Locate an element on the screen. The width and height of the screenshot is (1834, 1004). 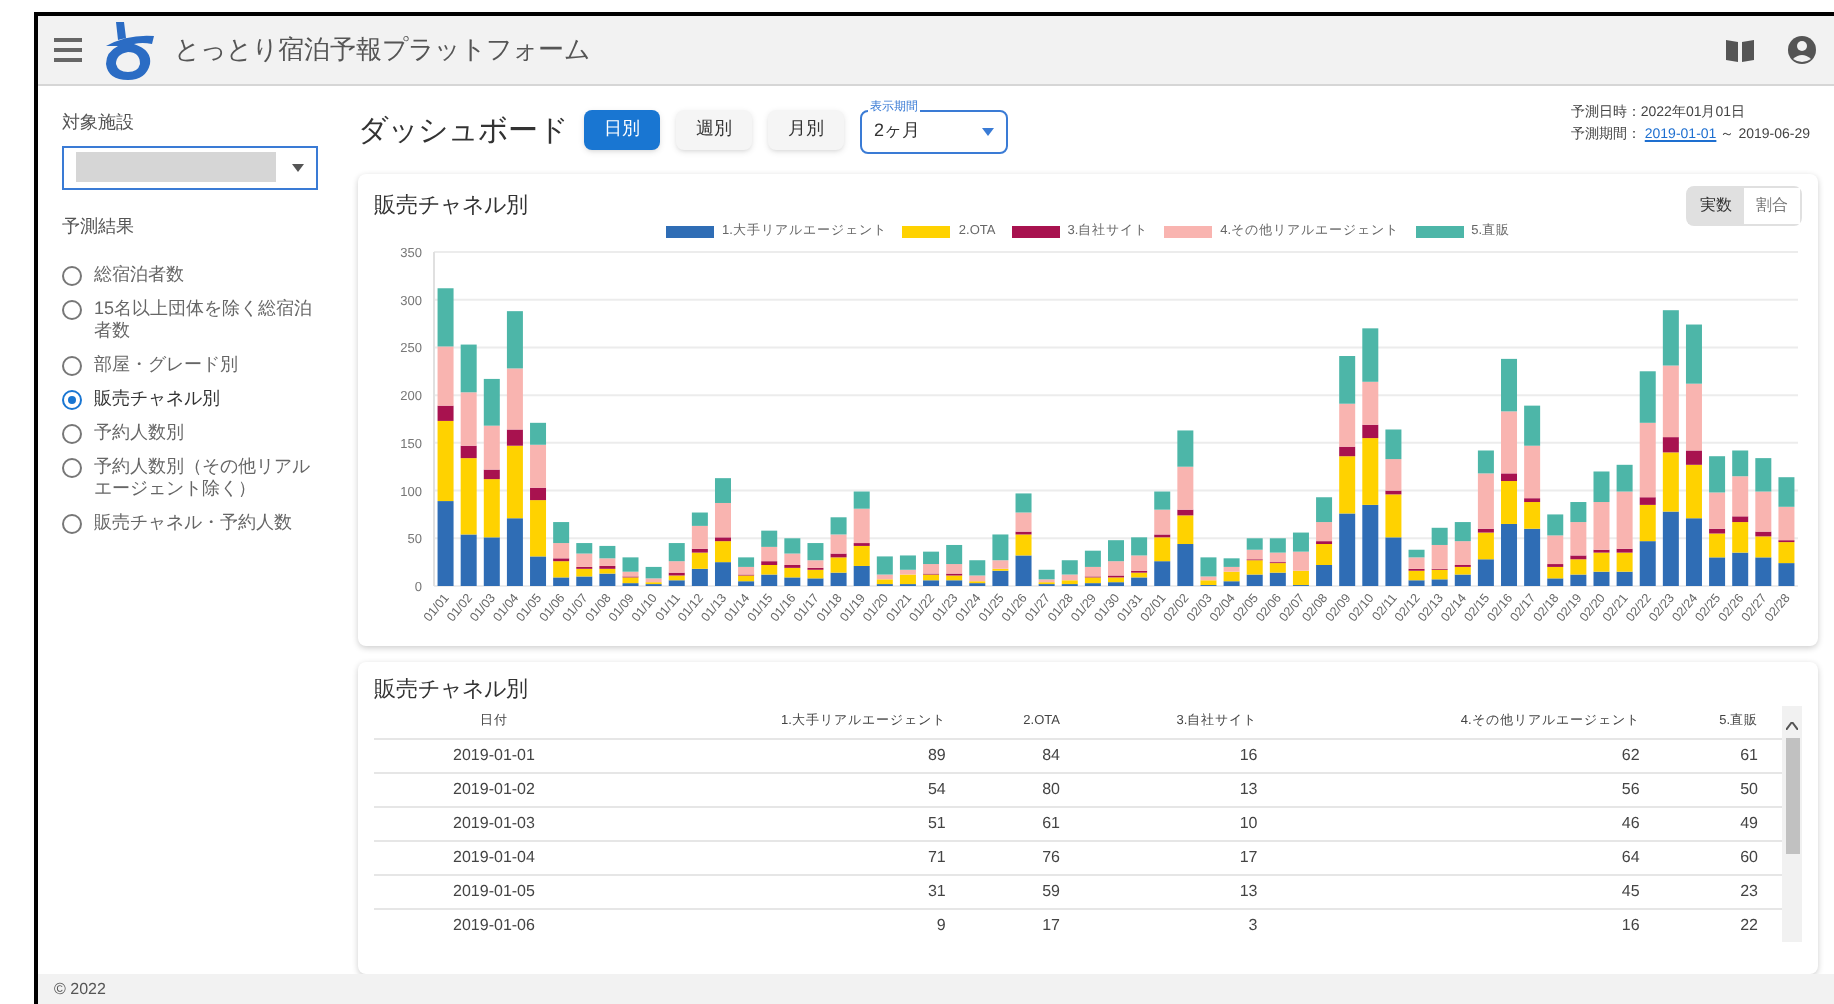
radio-label: 予約人数別 is located at coordinates (139, 433).